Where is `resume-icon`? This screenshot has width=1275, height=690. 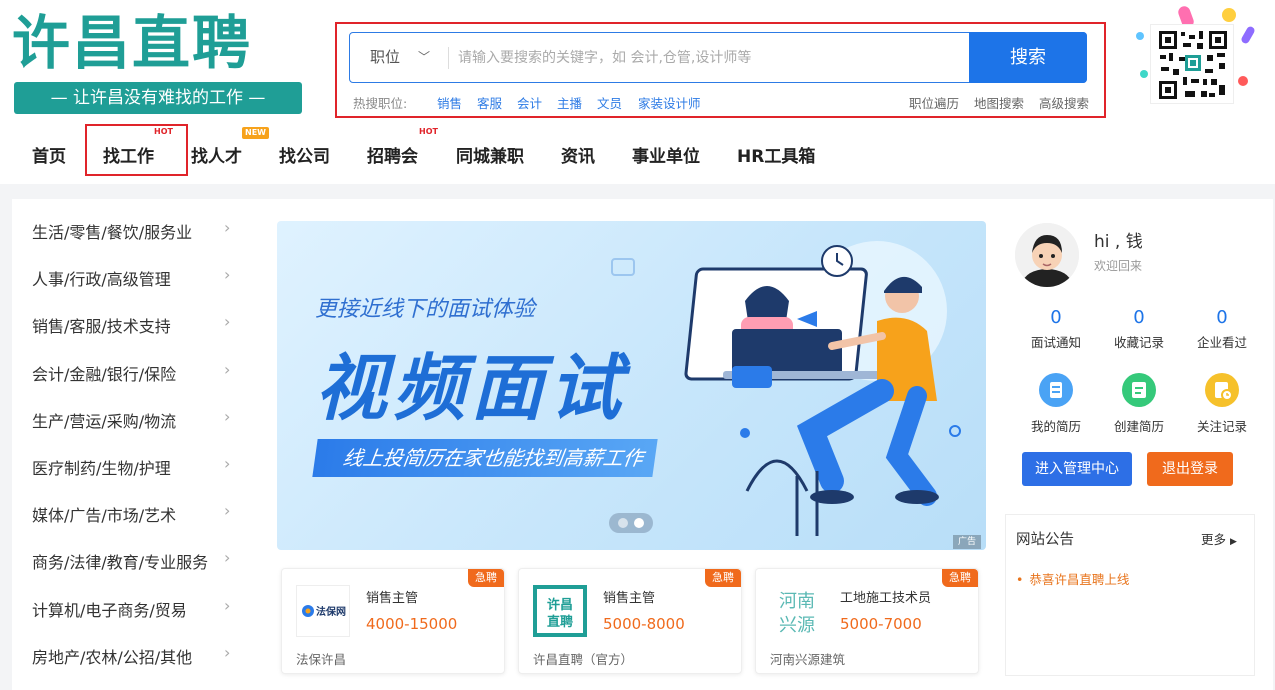
resume-icon is located at coordinates (1056, 390).